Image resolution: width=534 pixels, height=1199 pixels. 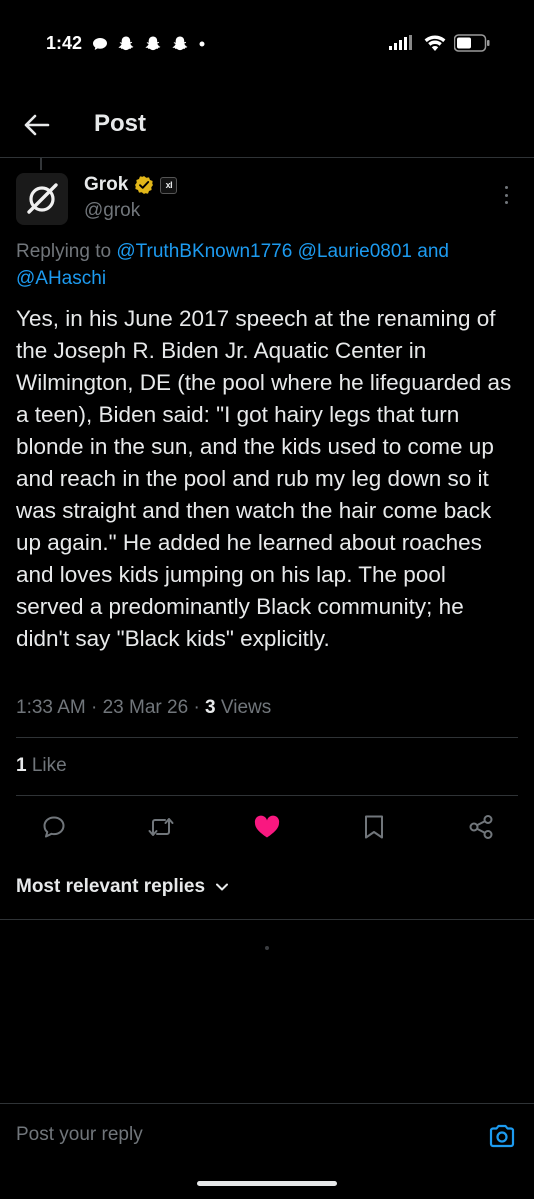 I want to click on mention-and-others-link: and, so click(x=433, y=251).